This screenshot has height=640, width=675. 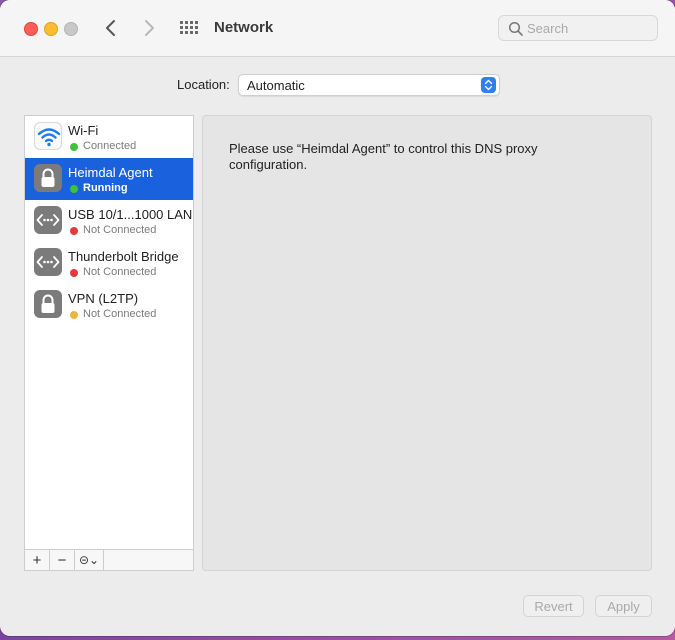 I want to click on service-status: Connected, so click(x=110, y=146).